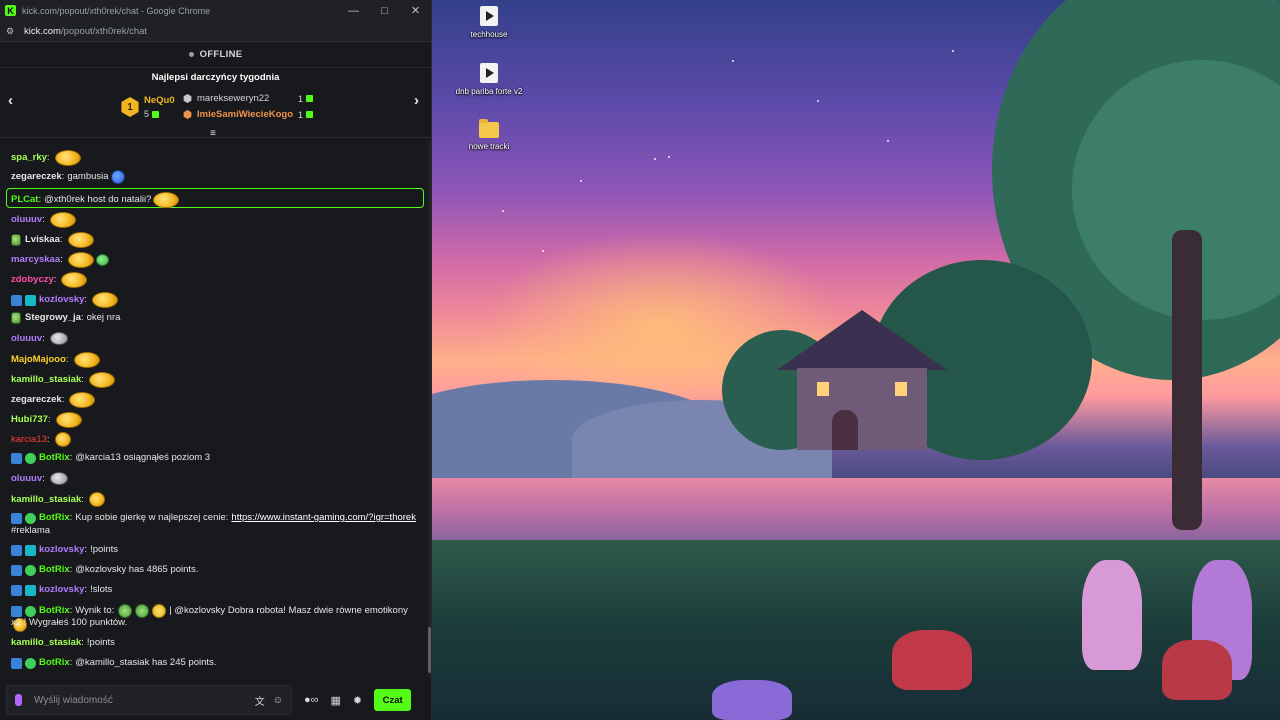  I want to click on close-button: ✕, so click(415, 10).